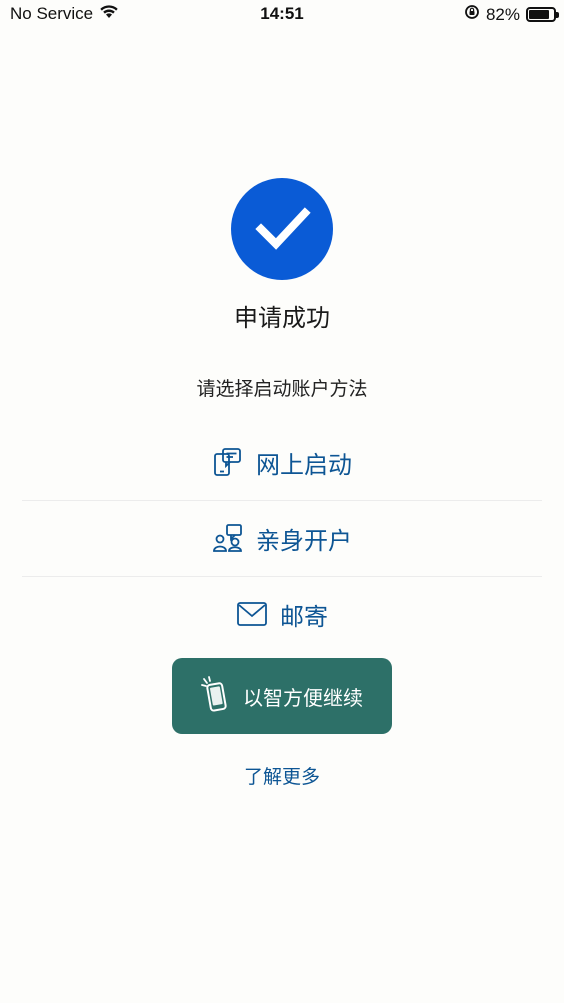 The height and width of the screenshot is (1003, 564). What do you see at coordinates (304, 464) in the screenshot?
I see `online-activation-label: 网上启动` at bounding box center [304, 464].